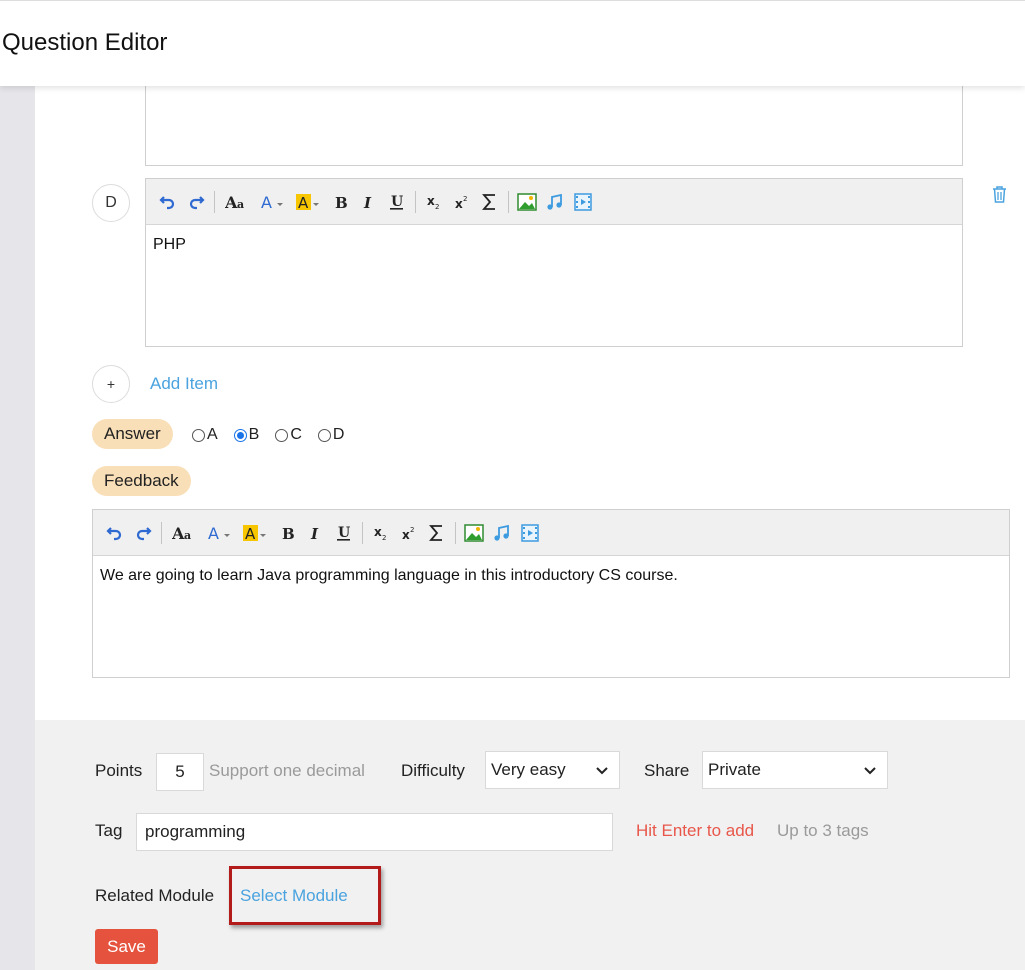  I want to click on radio-d, so click(324, 435).